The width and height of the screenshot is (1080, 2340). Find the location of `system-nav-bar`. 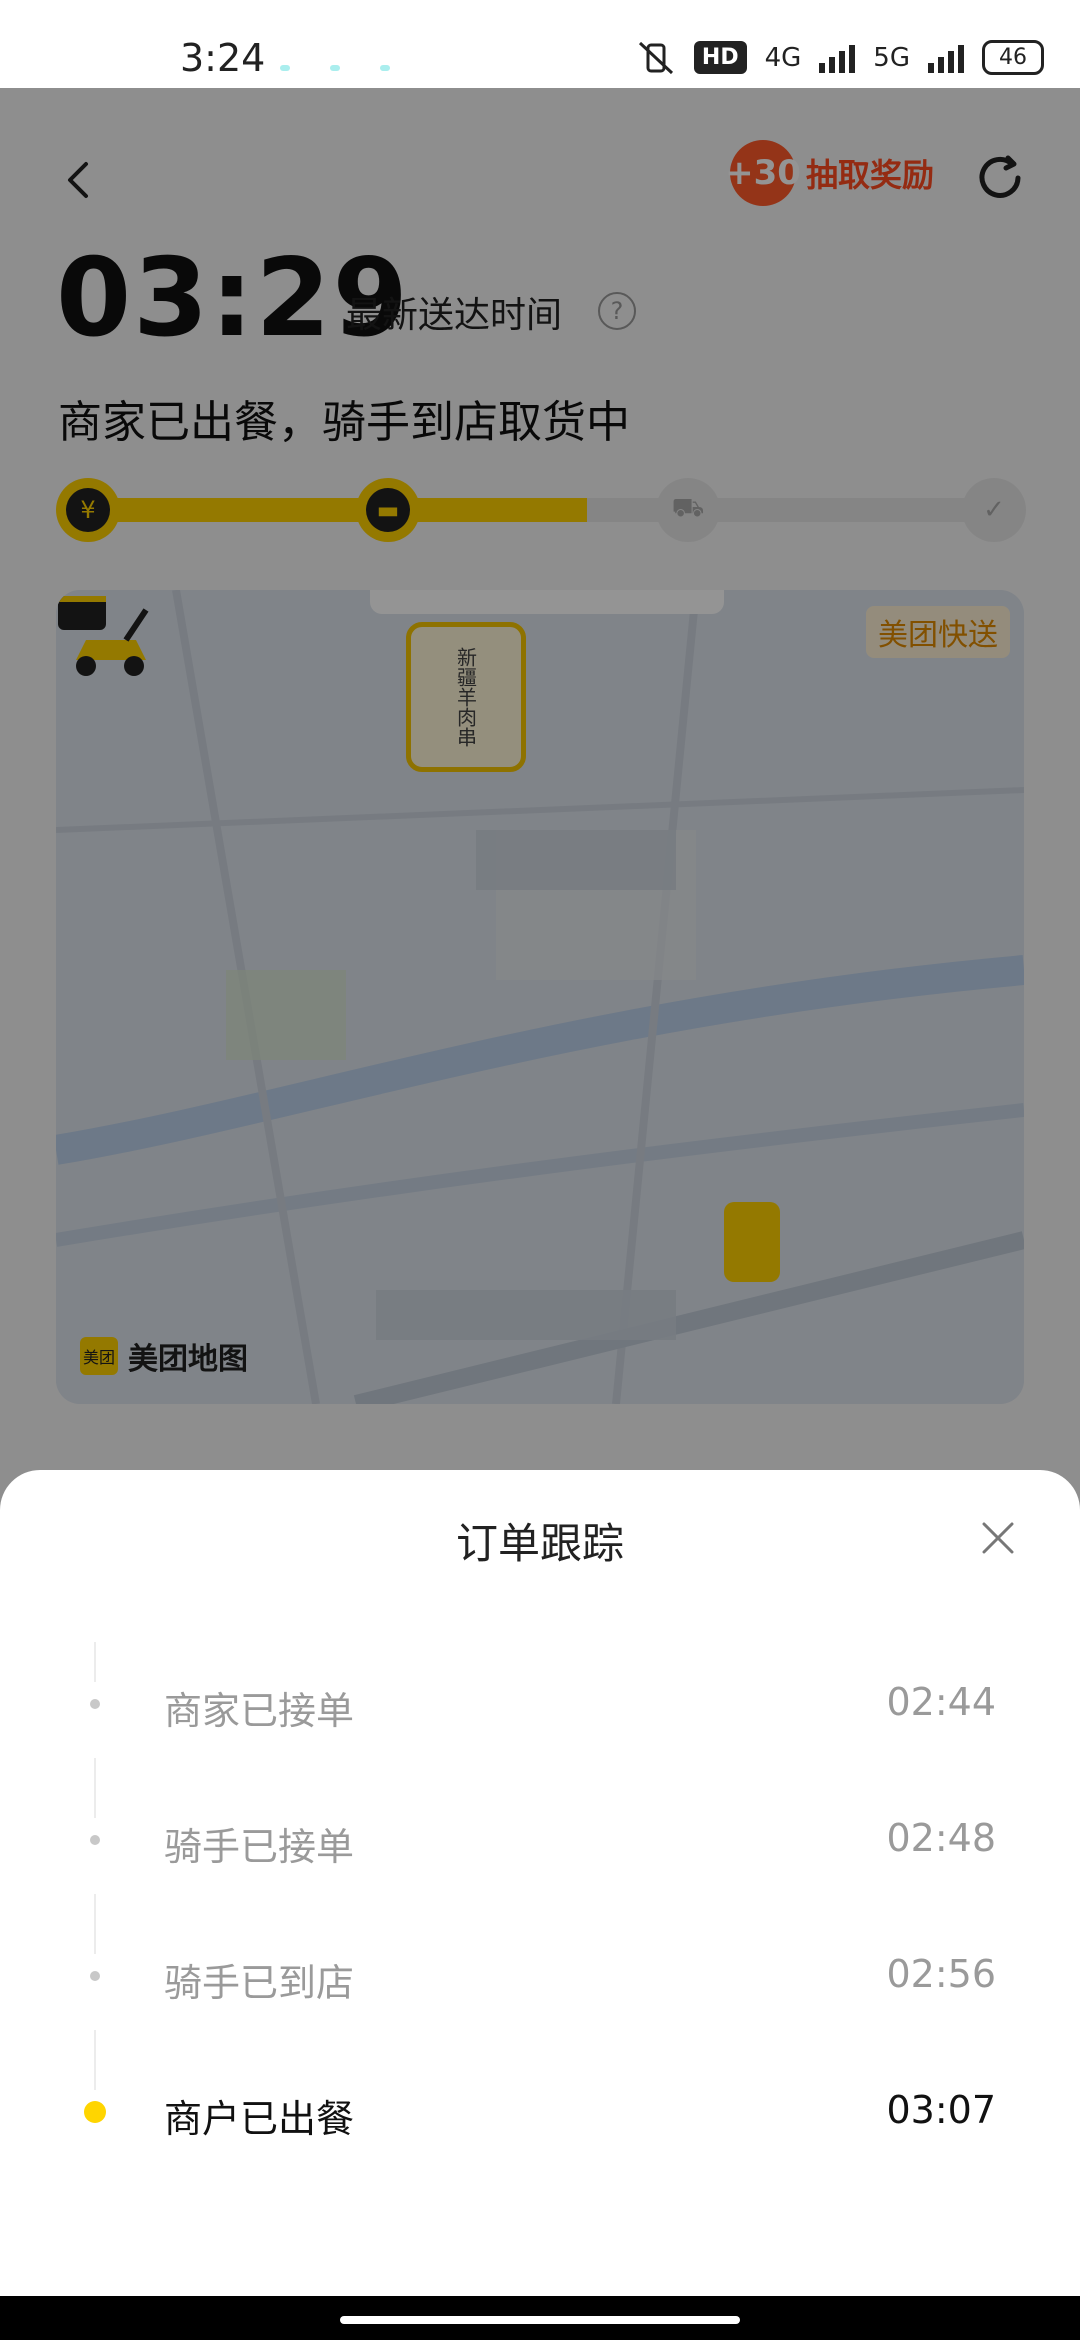

system-nav-bar is located at coordinates (540, 2318).